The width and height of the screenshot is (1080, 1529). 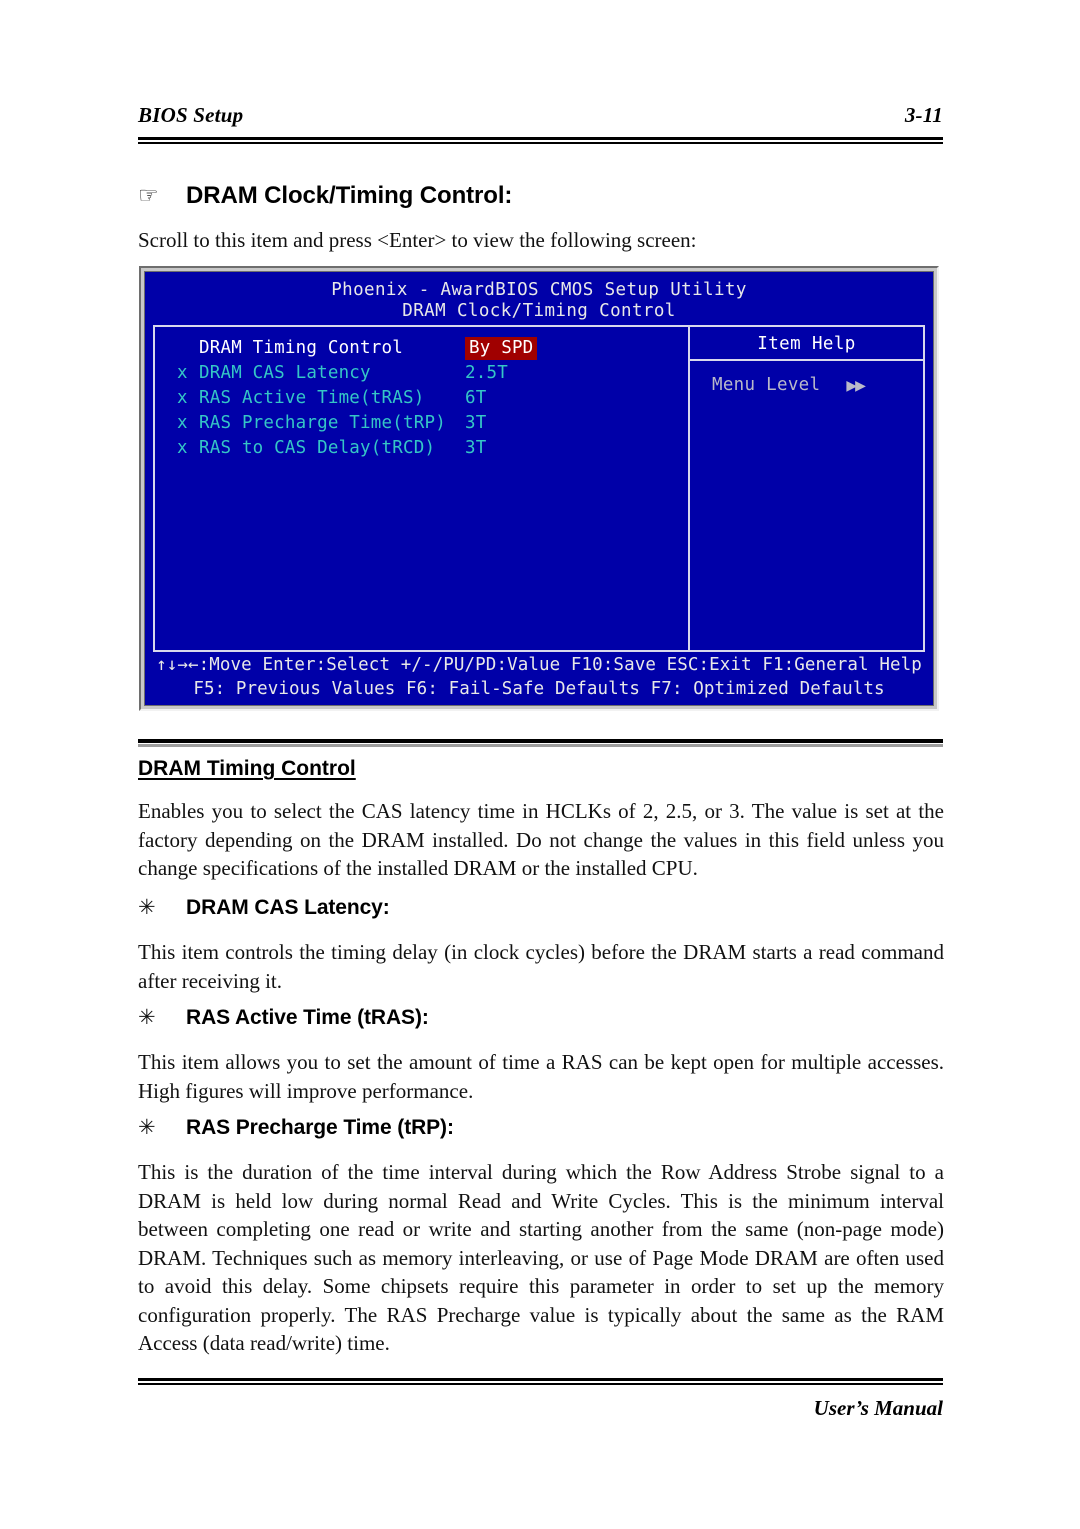 I want to click on section-heading-label: DRAM Clock/Timing Control:, so click(x=349, y=195).